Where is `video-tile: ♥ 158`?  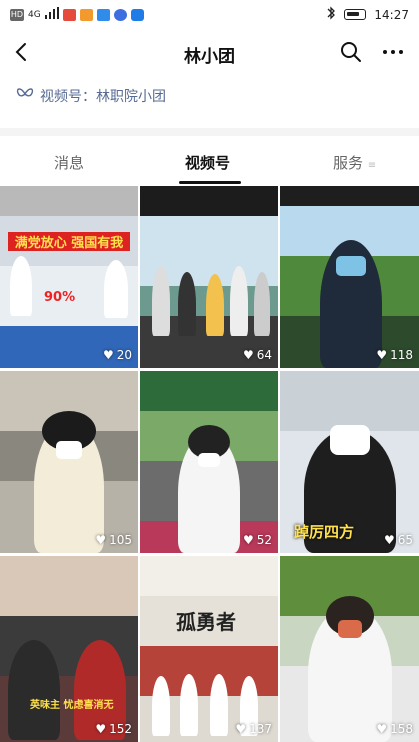
video-tile: ♥ 158 is located at coordinates (349, 649).